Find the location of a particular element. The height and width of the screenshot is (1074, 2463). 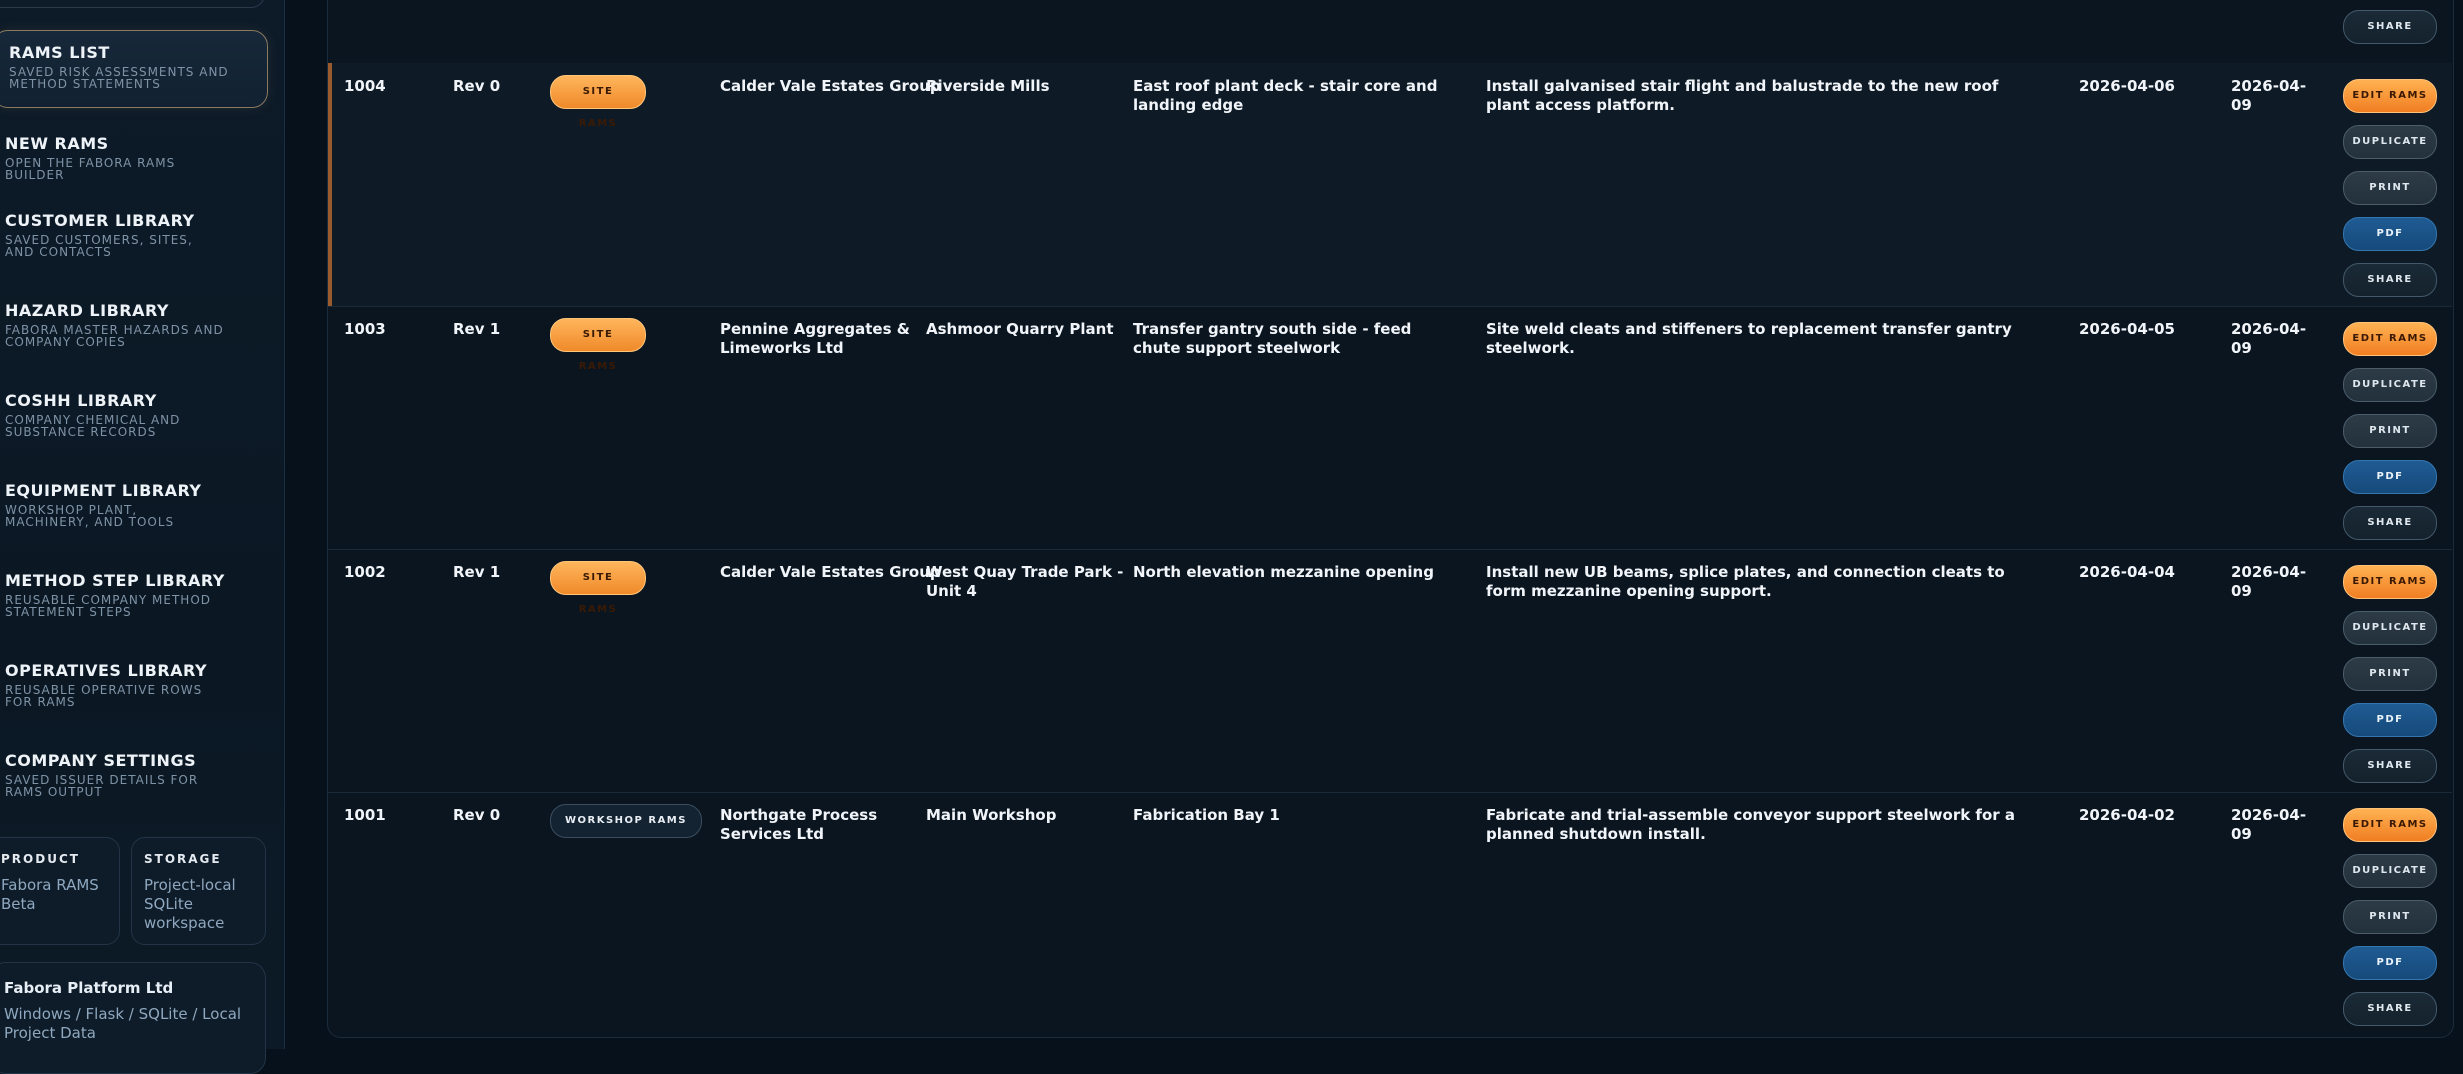

rams-id: 1004 is located at coordinates (365, 86).